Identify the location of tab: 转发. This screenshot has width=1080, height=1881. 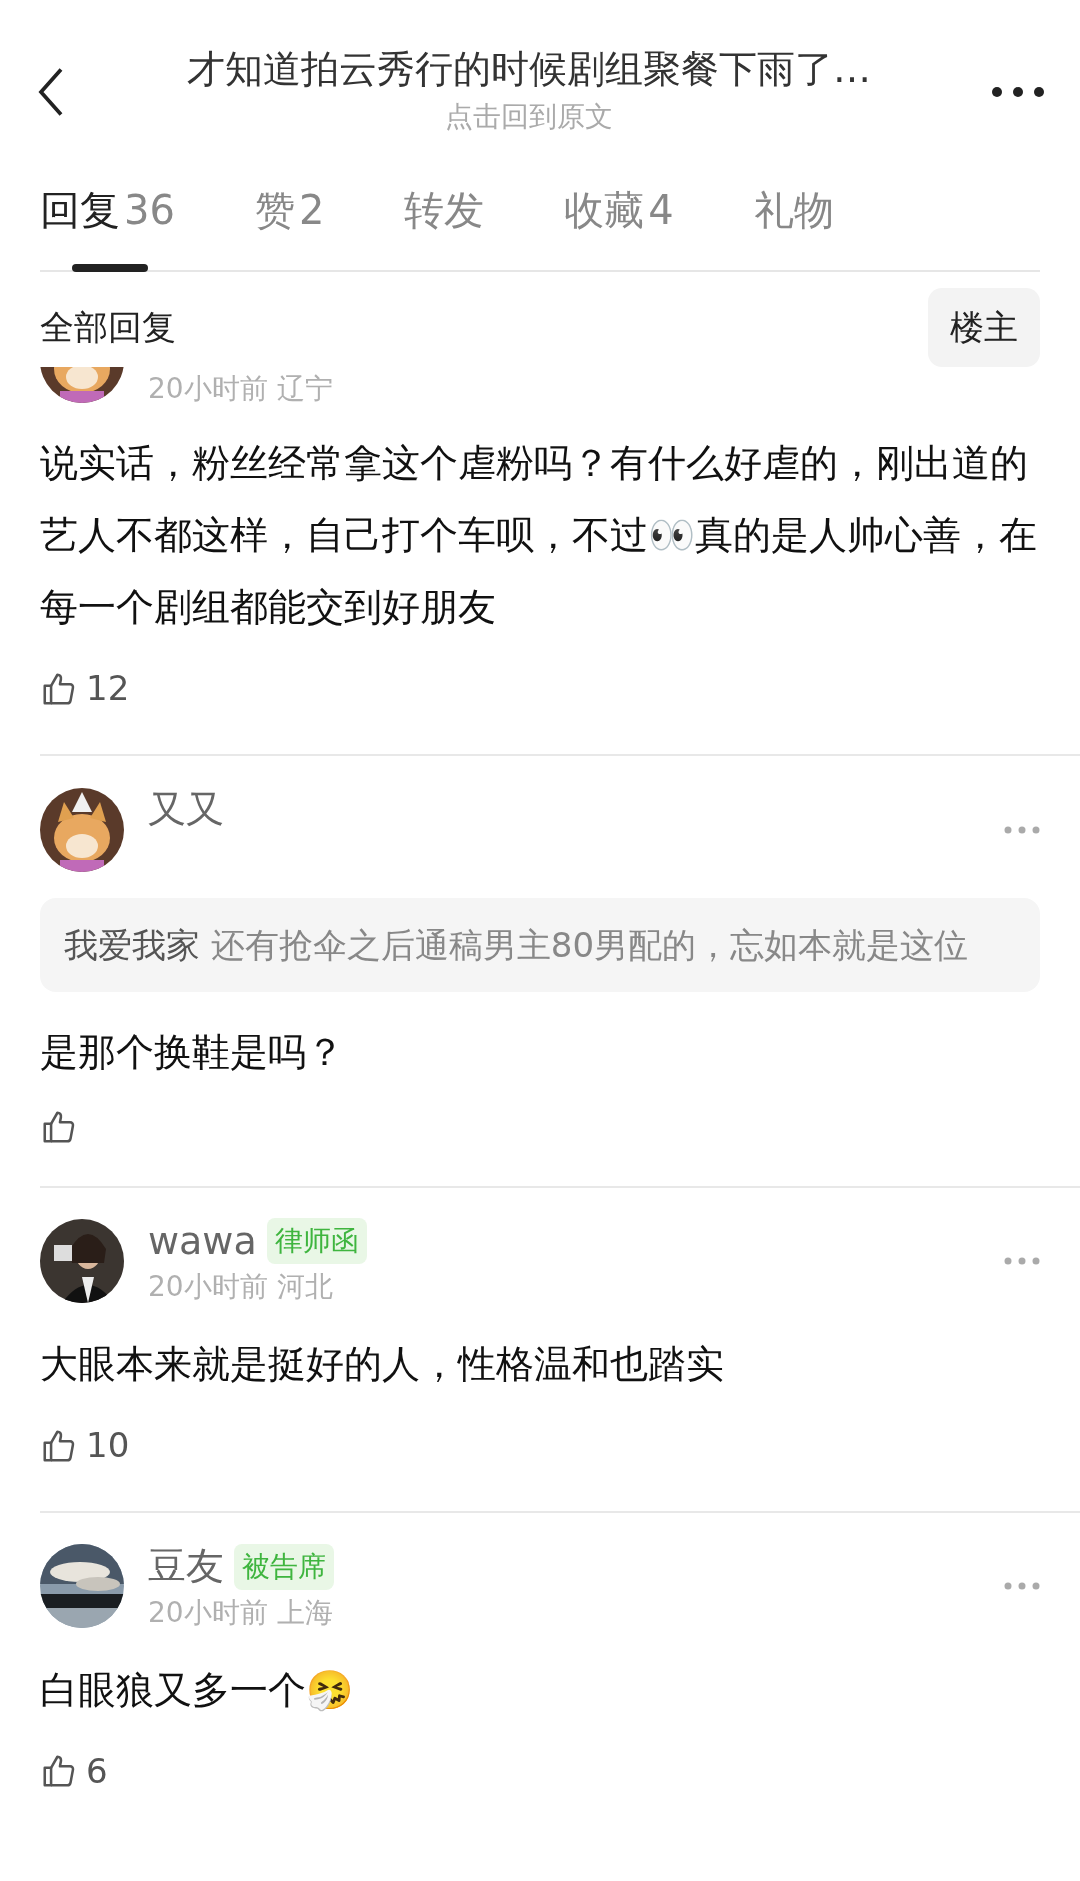
(444, 225).